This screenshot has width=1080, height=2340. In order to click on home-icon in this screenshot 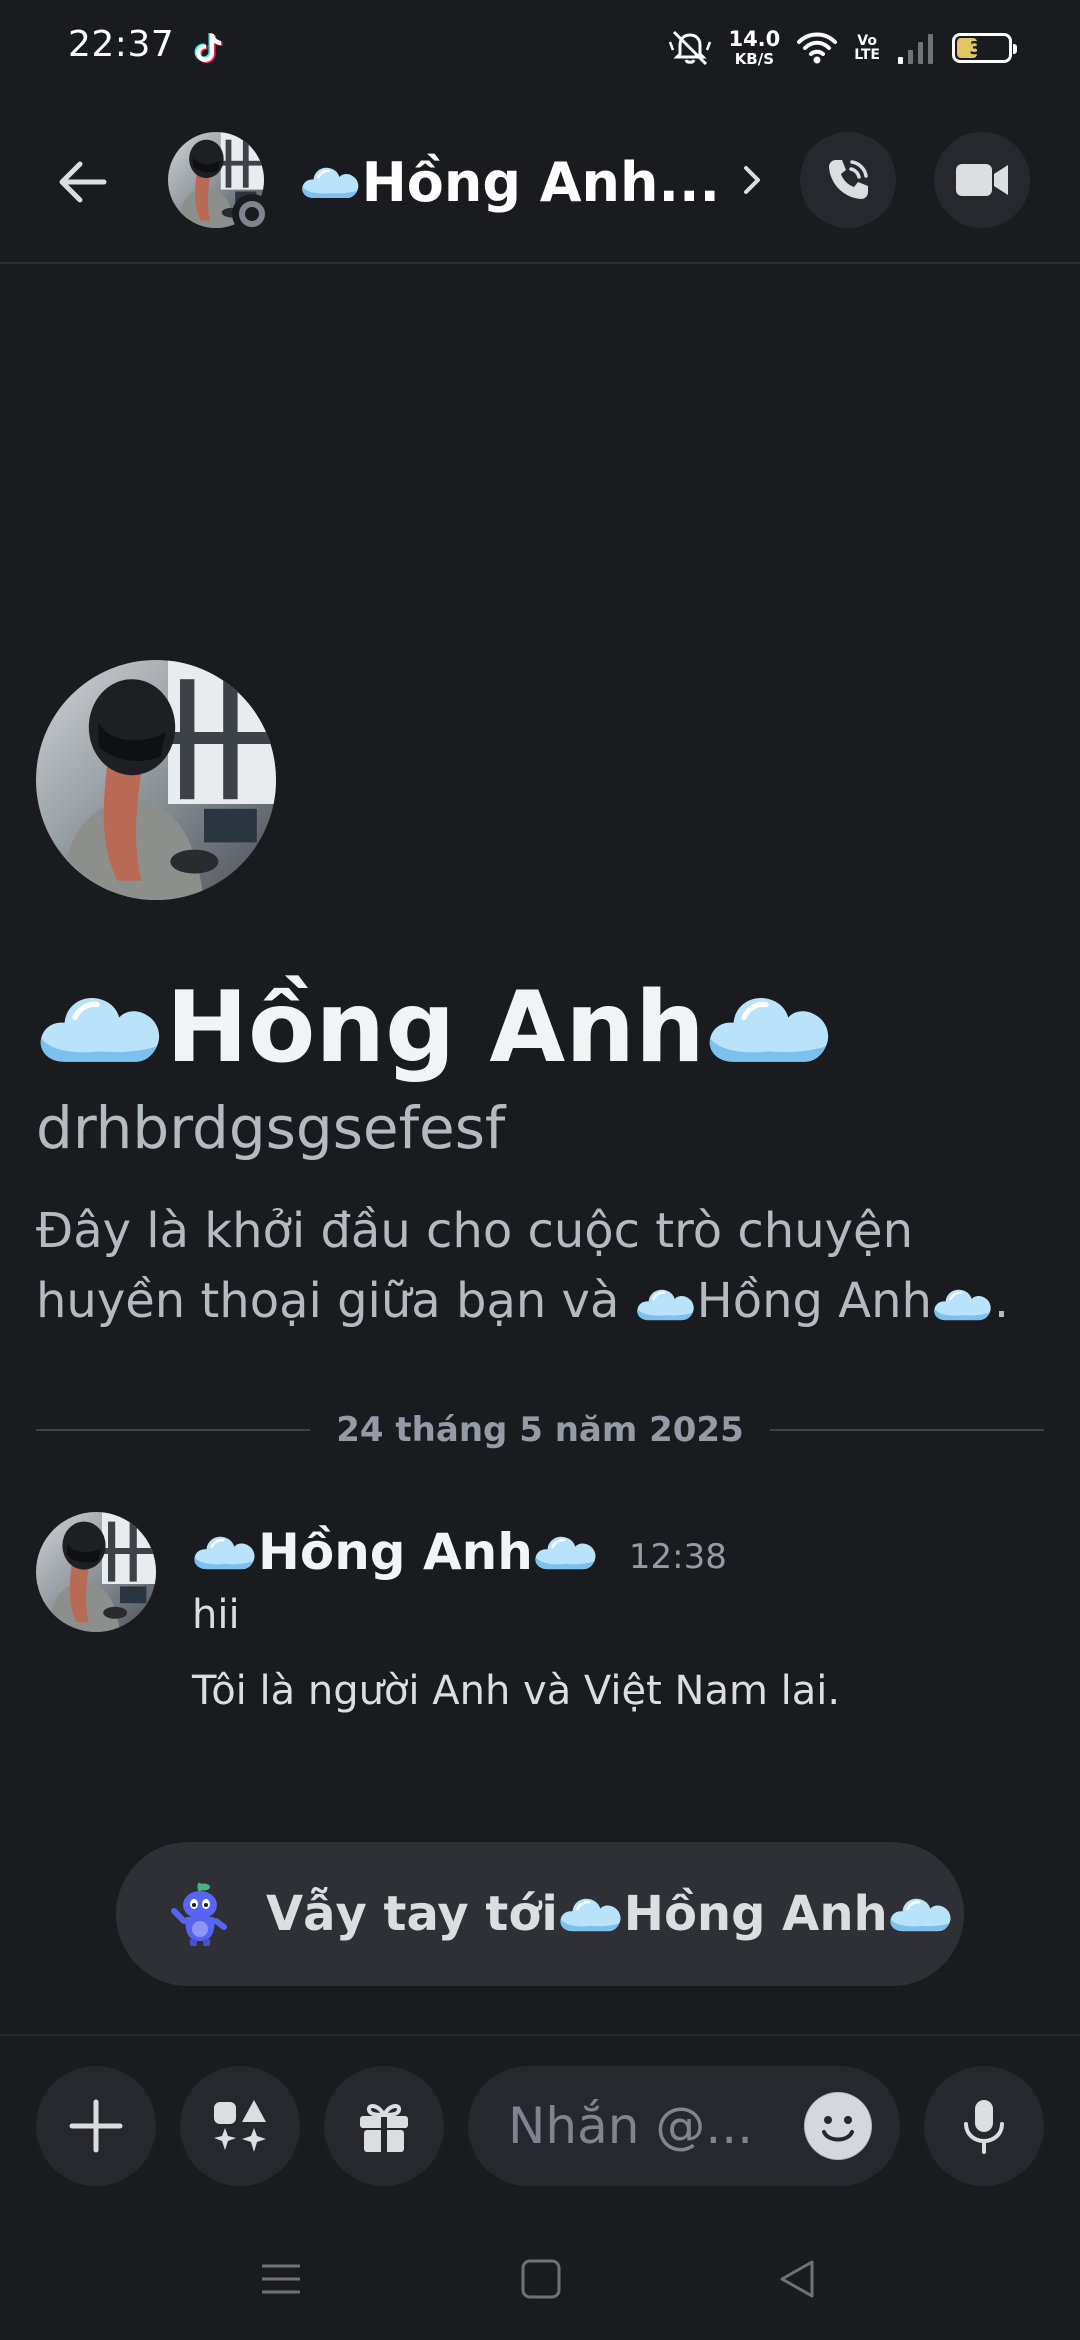, I will do `click(541, 2279)`.